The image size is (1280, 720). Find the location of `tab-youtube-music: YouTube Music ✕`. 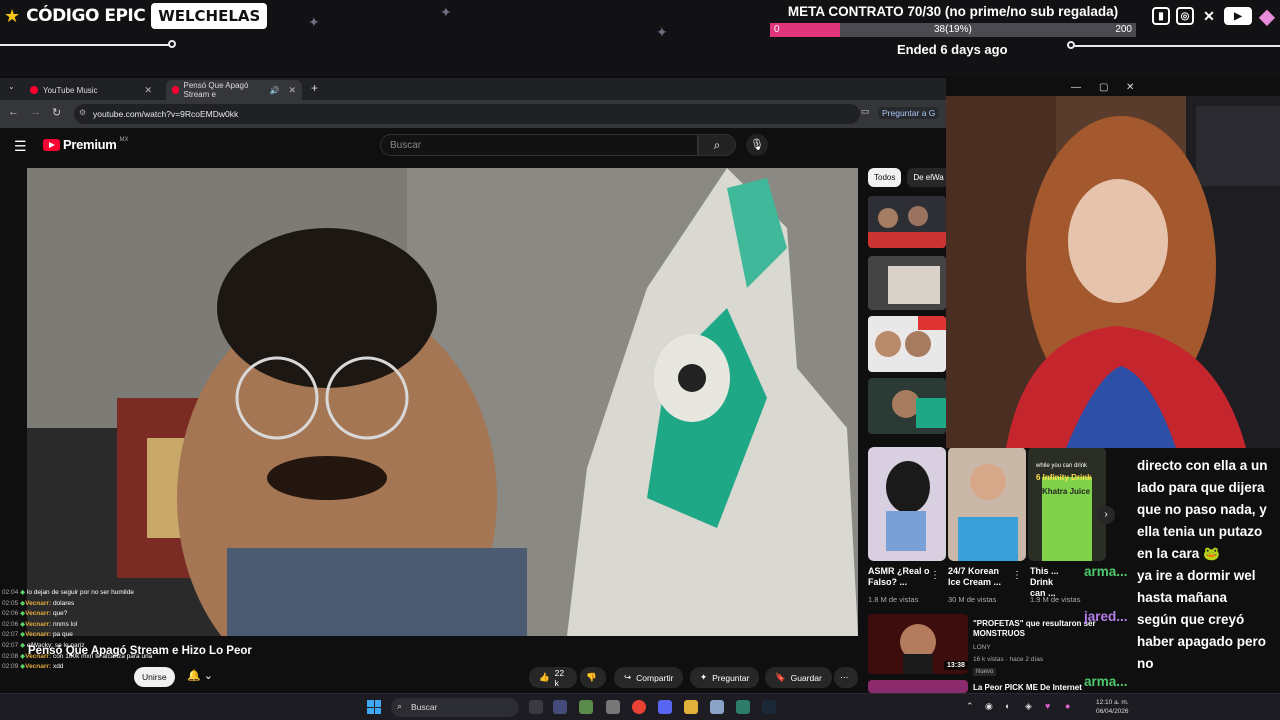

tab-youtube-music: YouTube Music ✕ is located at coordinates (91, 90).